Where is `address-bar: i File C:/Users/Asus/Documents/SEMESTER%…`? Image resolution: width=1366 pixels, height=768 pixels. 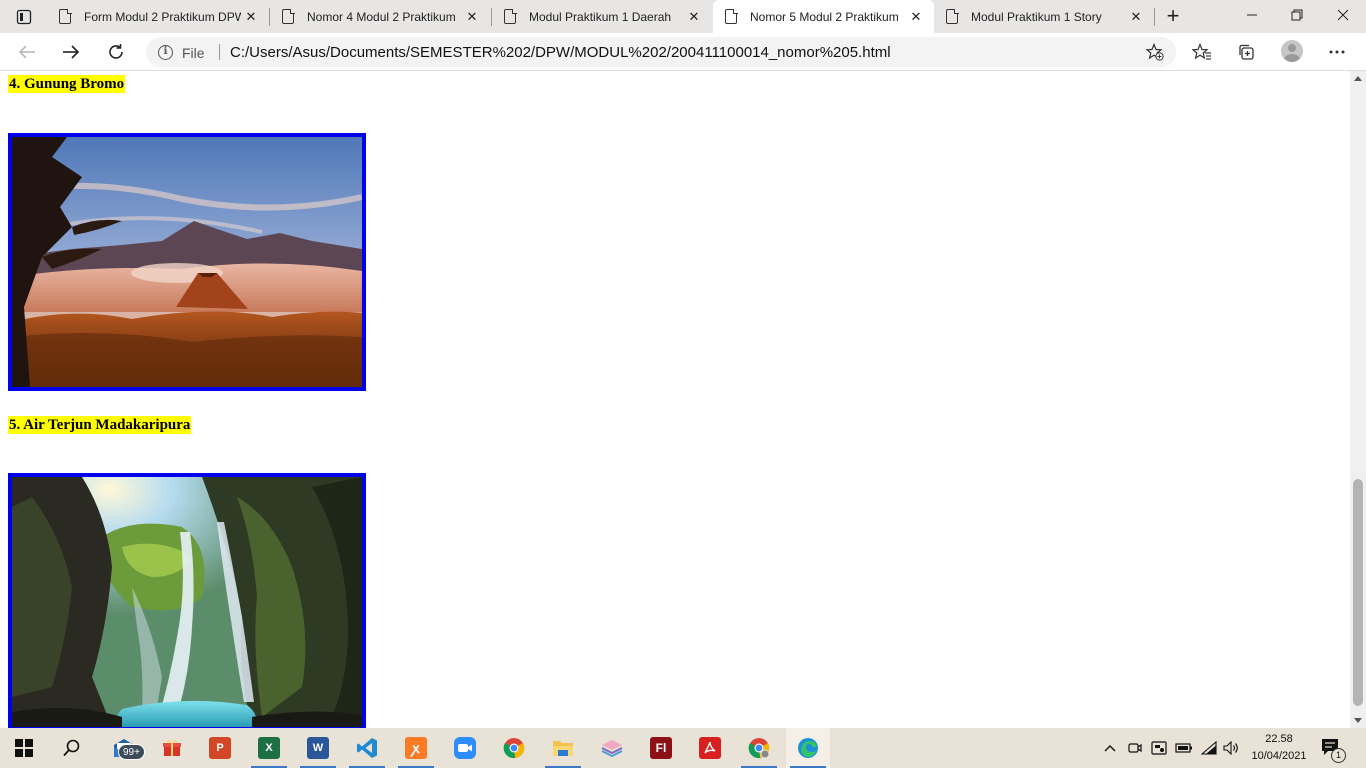
address-bar: i File C:/Users/Asus/Documents/SEMESTER%… is located at coordinates (661, 52).